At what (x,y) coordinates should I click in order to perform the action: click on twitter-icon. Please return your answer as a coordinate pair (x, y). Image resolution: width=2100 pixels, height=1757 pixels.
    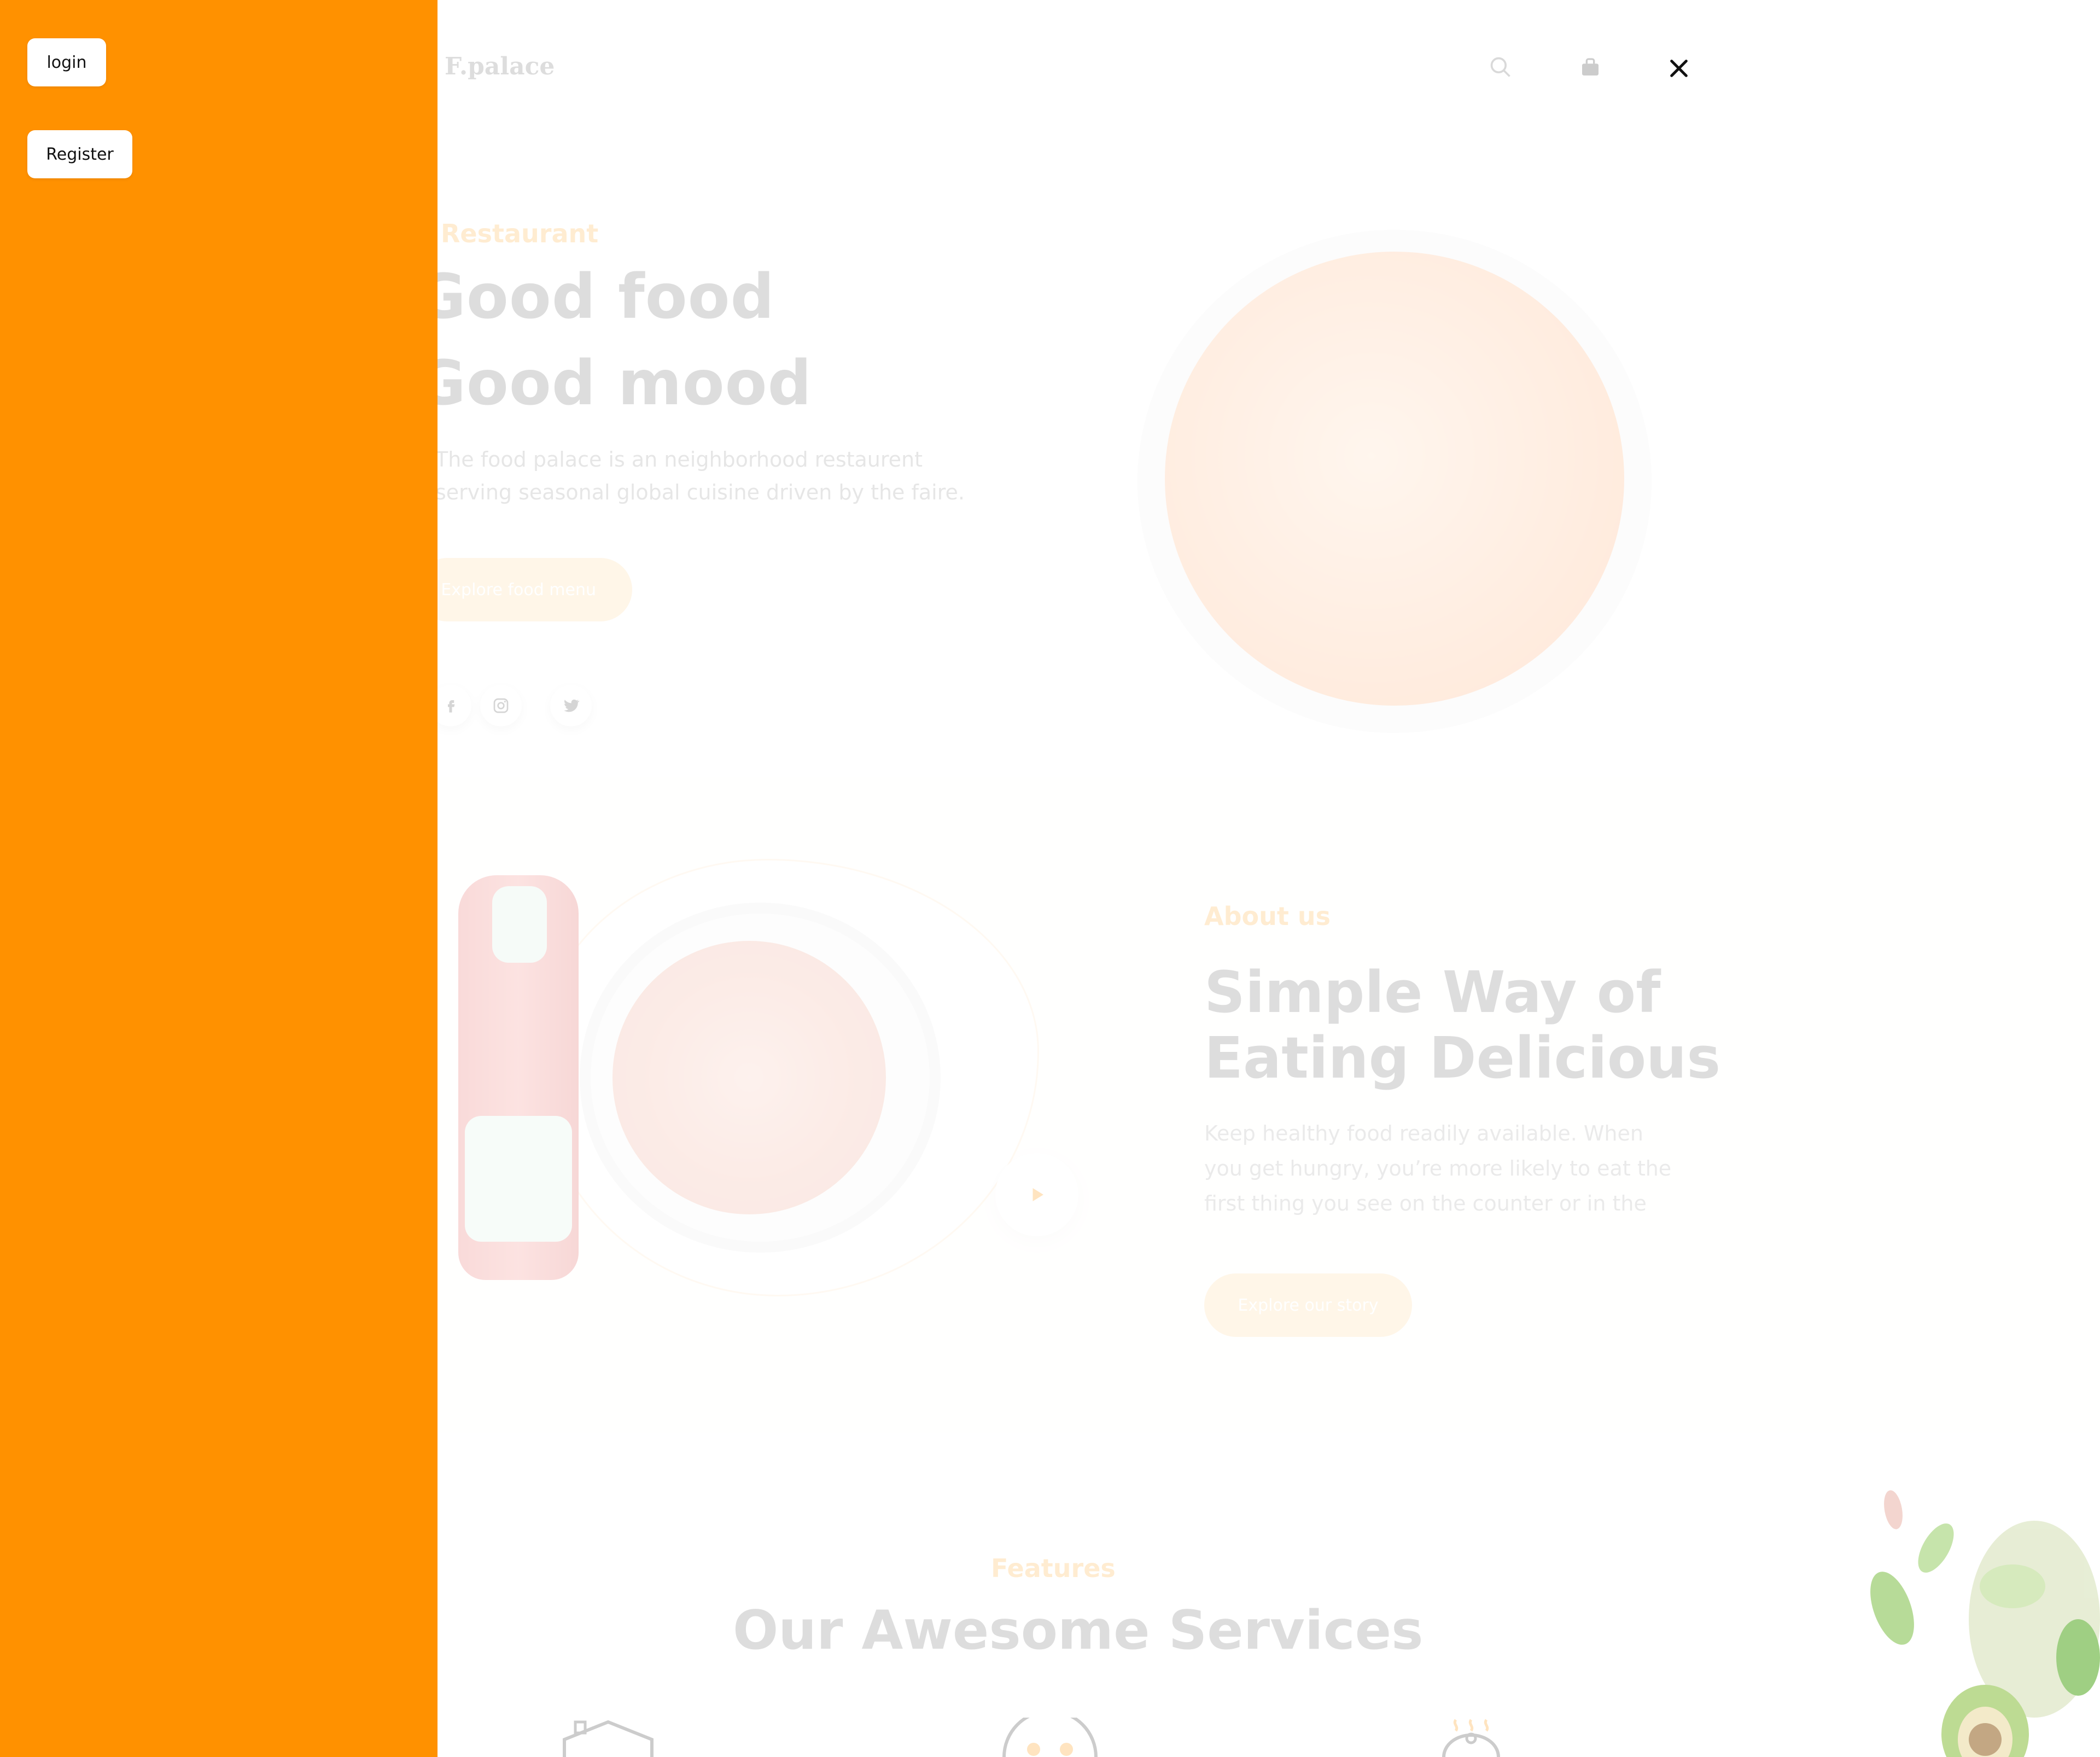
    Looking at the image, I should click on (571, 705).